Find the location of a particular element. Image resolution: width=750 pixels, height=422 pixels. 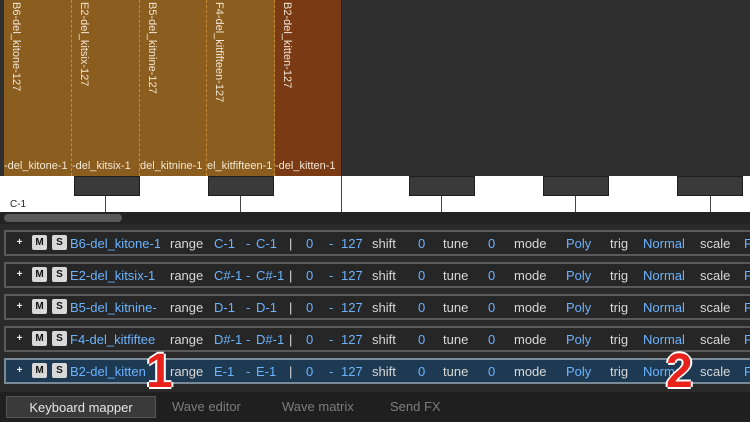

zone-kitone: B6-del_kitone-127 -del_kitone-1 is located at coordinates (38, 88).